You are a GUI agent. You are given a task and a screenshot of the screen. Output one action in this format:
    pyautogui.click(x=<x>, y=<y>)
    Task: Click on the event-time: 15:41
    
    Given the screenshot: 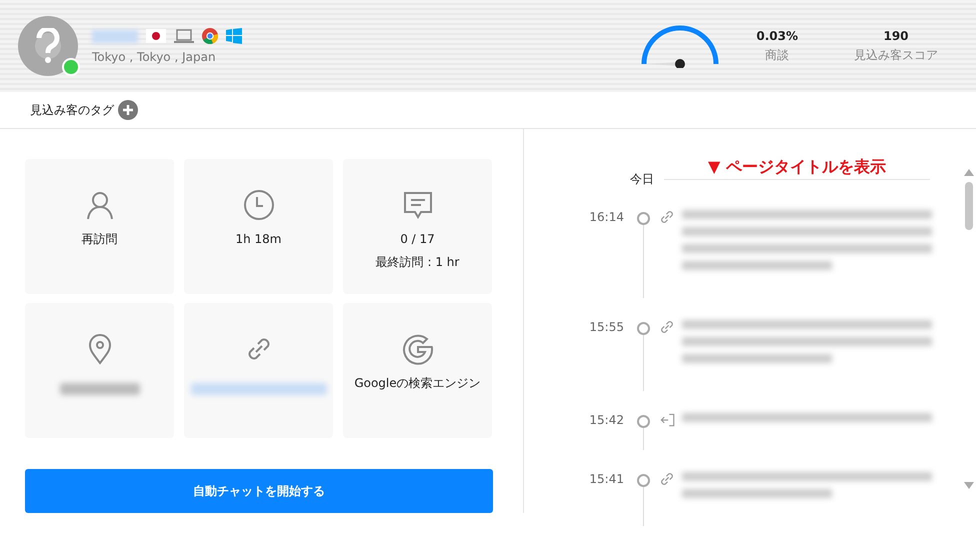 What is the action you would take?
    pyautogui.click(x=606, y=479)
    